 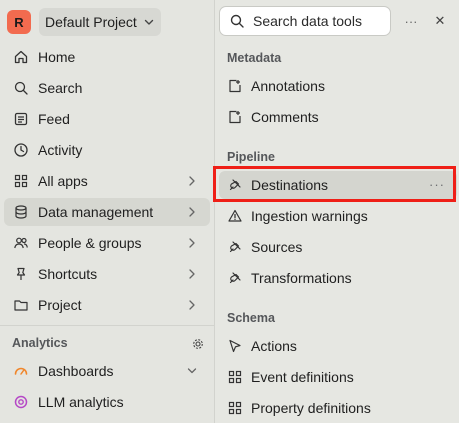 I want to click on feed-icon, so click(x=21, y=119).